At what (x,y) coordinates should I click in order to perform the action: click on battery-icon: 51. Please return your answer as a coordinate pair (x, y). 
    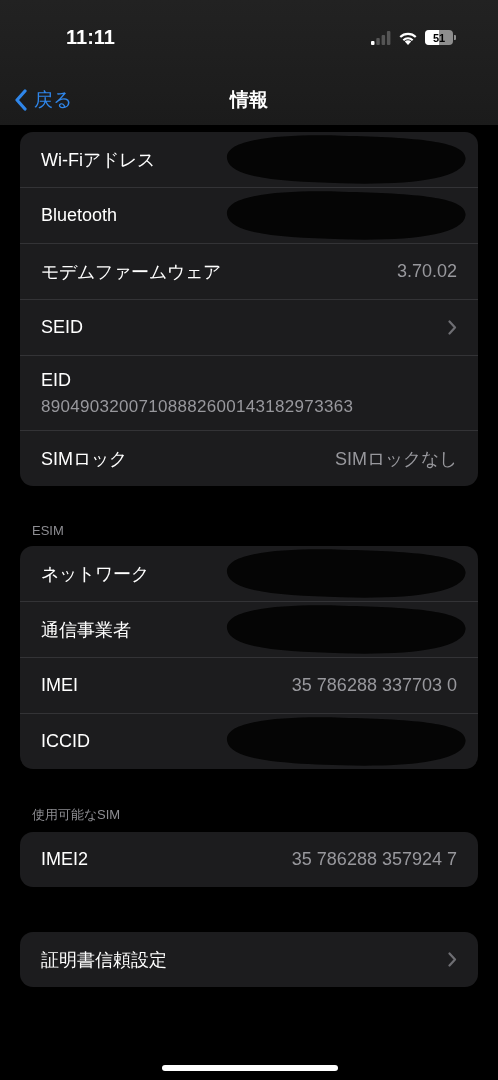
    Looking at the image, I should click on (440, 37).